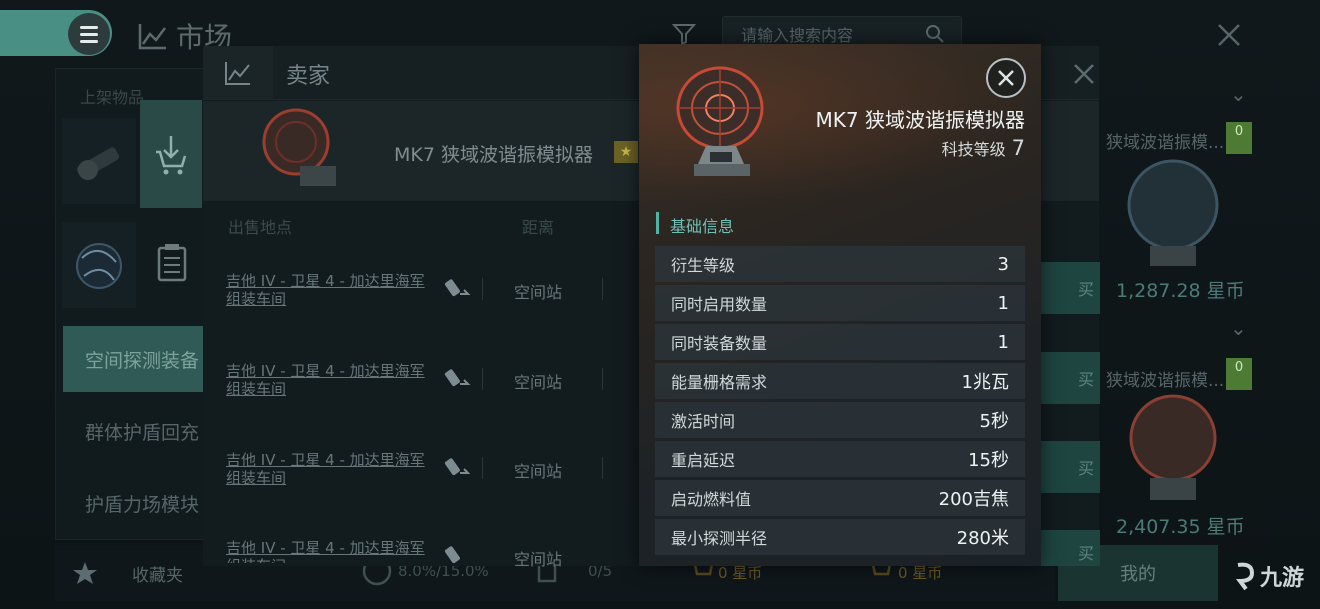 The image size is (1320, 609). I want to click on stat-label: 同时启用数量, so click(719, 304).